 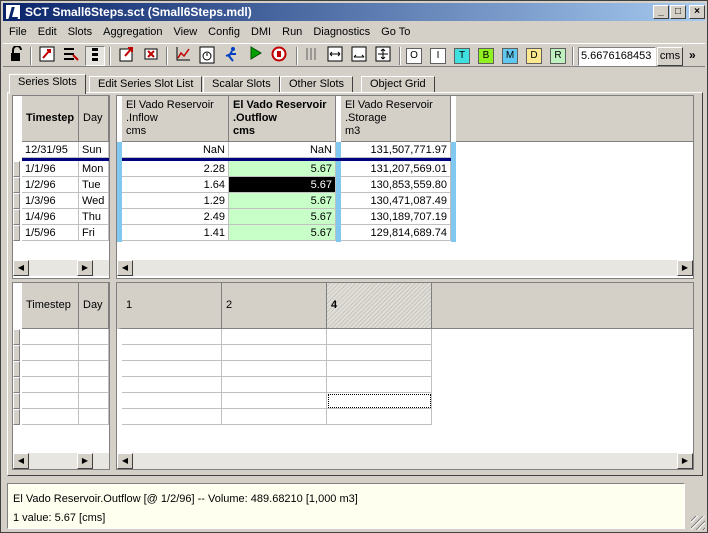 What do you see at coordinates (50, 150) in the screenshot?
I see `timestep-cell: 12/31/95` at bounding box center [50, 150].